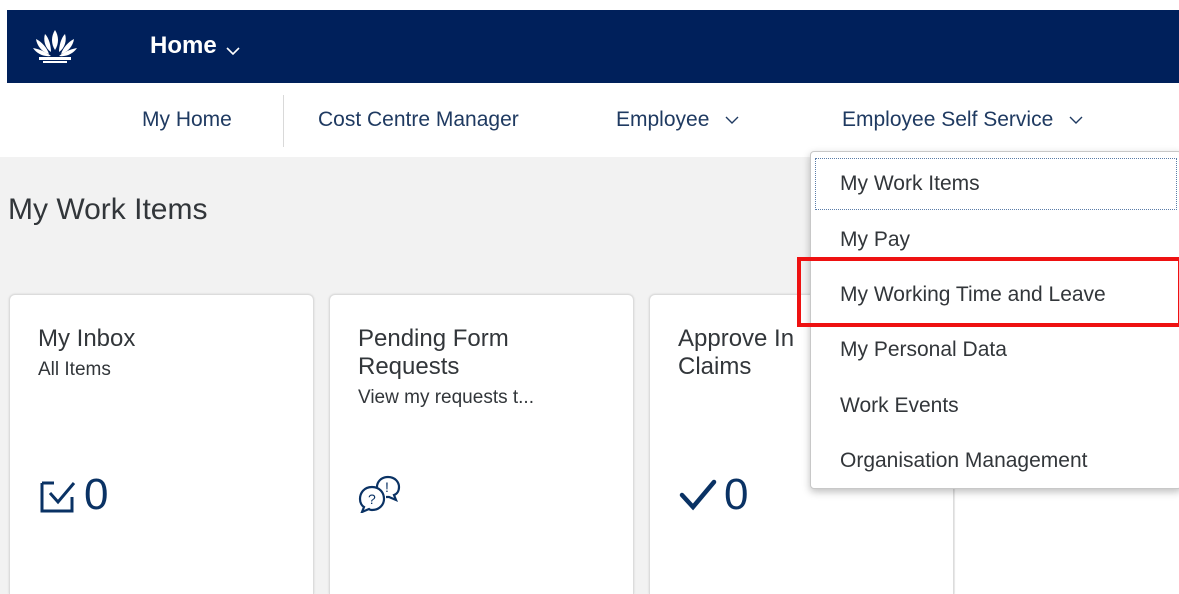  What do you see at coordinates (698, 495) in the screenshot?
I see `checkmark-icon` at bounding box center [698, 495].